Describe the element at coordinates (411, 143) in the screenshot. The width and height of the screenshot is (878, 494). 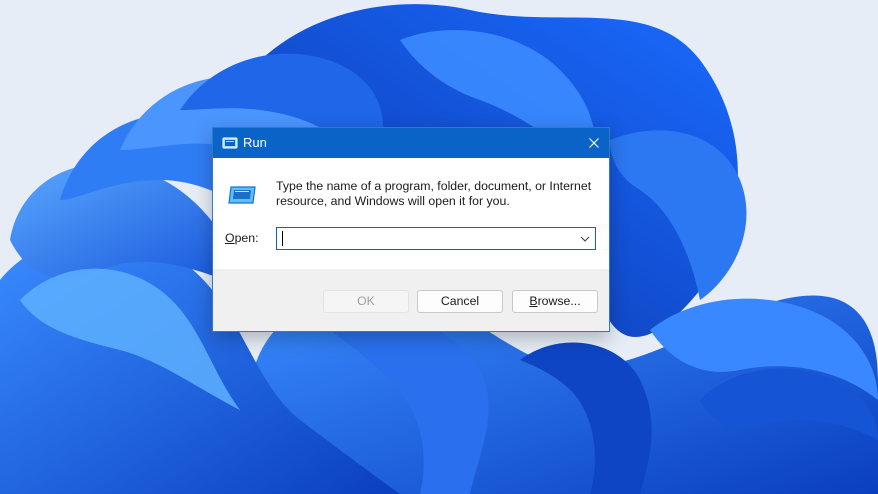
I see `title-bar: Run` at that location.